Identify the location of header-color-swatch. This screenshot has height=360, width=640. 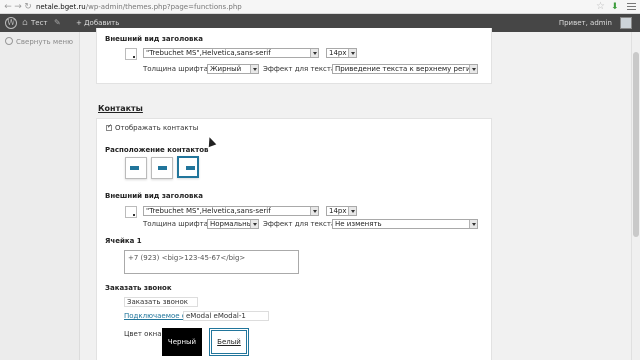
(131, 54).